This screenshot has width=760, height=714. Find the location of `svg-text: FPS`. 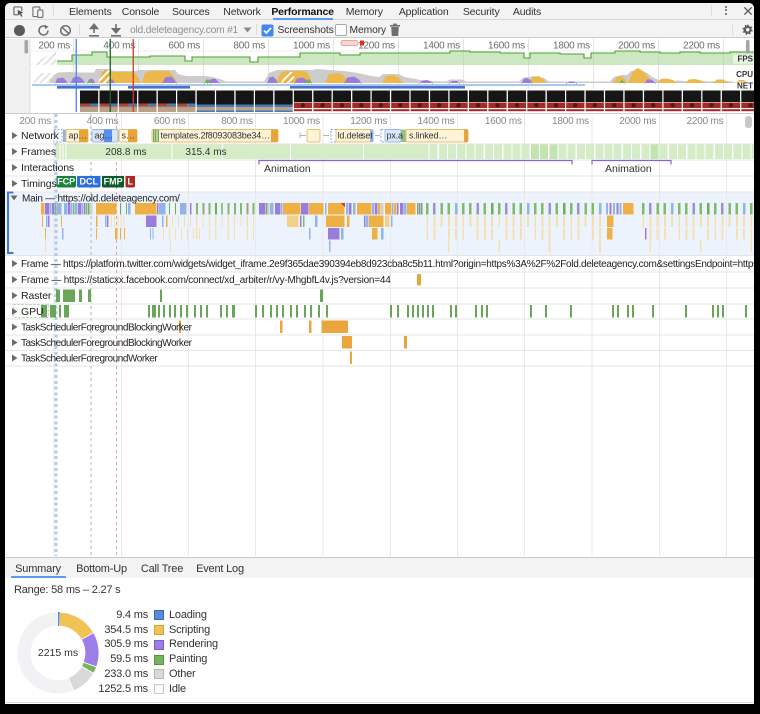

svg-text: FPS is located at coordinates (745, 59).